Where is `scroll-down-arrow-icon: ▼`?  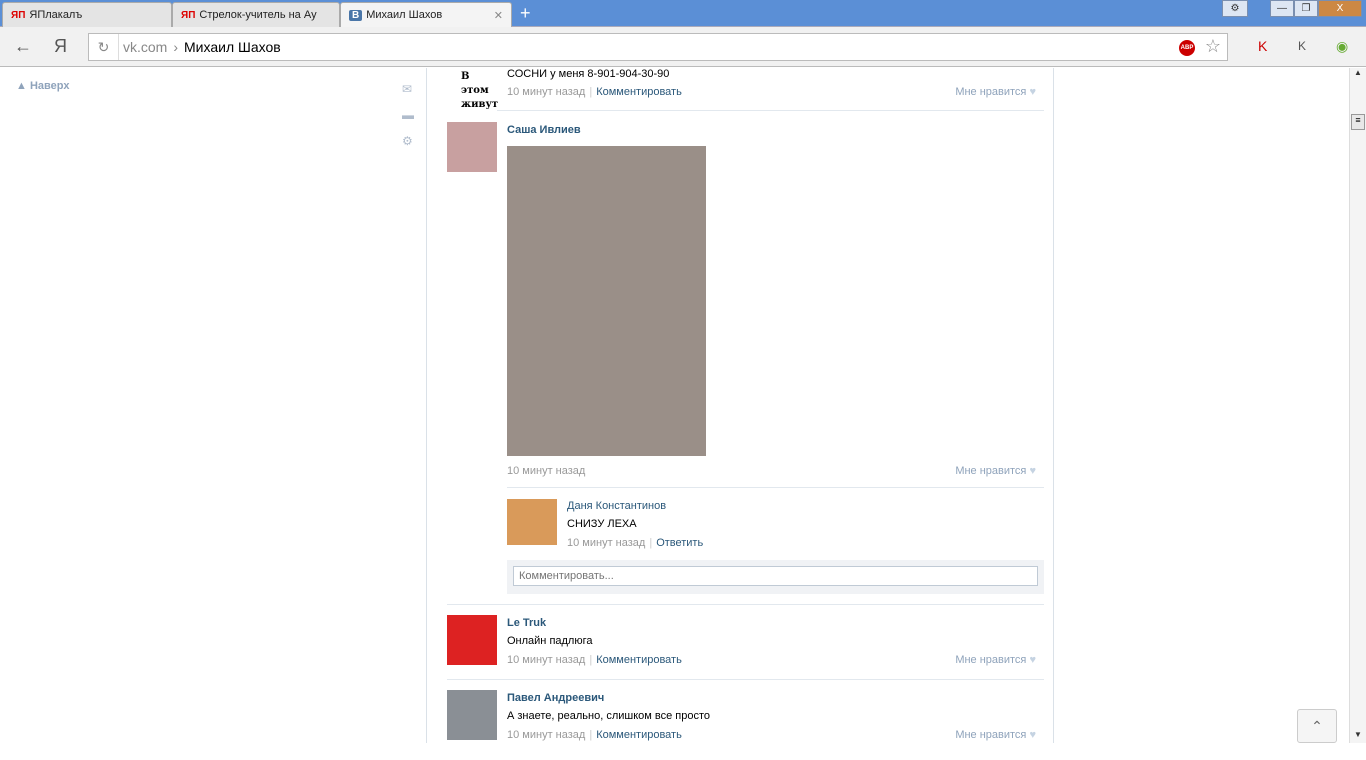
scroll-down-arrow-icon: ▼ is located at coordinates (1358, 734).